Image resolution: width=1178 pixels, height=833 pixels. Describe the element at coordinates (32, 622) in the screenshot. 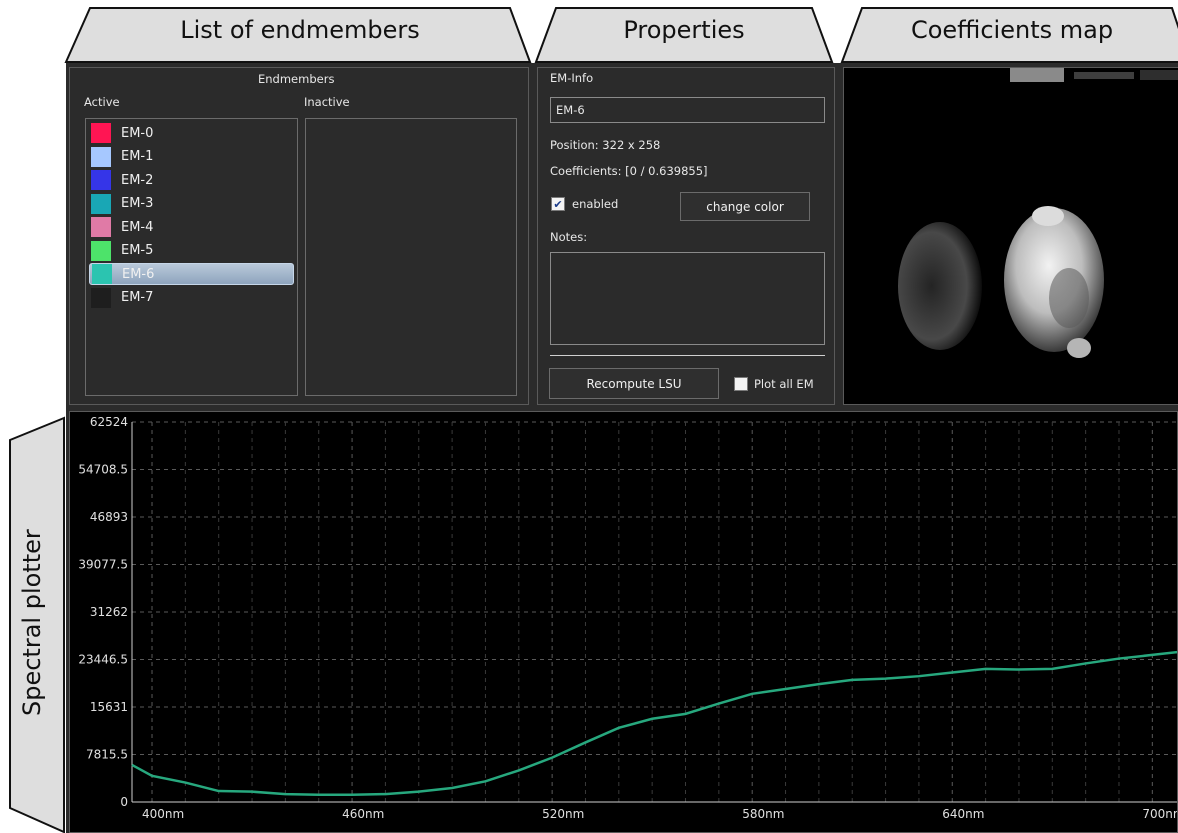

I see `tab-spectral-plotter: Spectral plotter` at that location.